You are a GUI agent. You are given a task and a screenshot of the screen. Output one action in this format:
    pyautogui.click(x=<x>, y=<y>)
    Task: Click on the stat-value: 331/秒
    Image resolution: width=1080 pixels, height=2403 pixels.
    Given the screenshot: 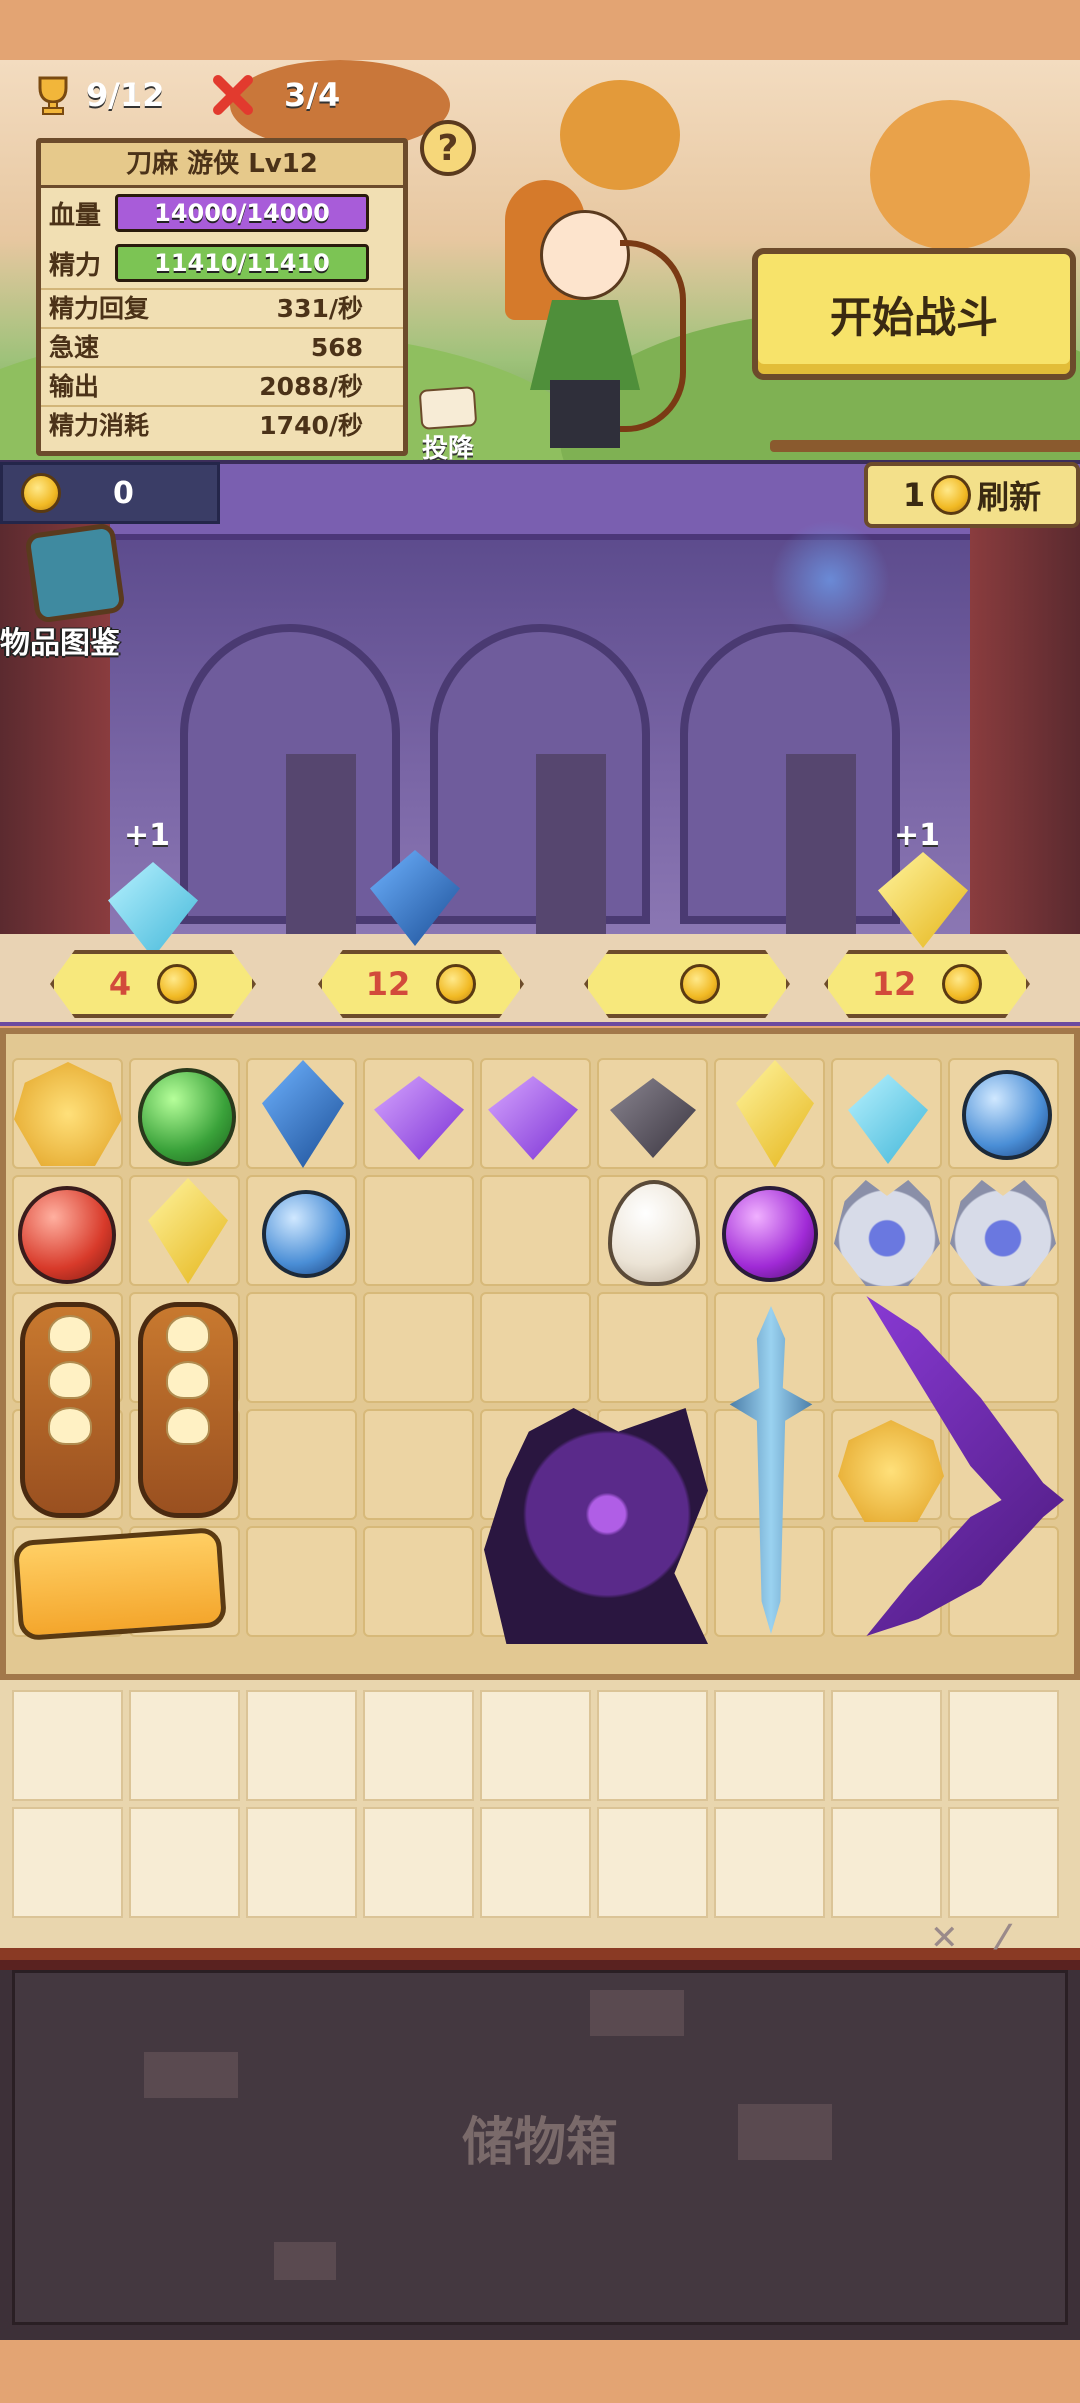 What is the action you would take?
    pyautogui.click(x=319, y=308)
    